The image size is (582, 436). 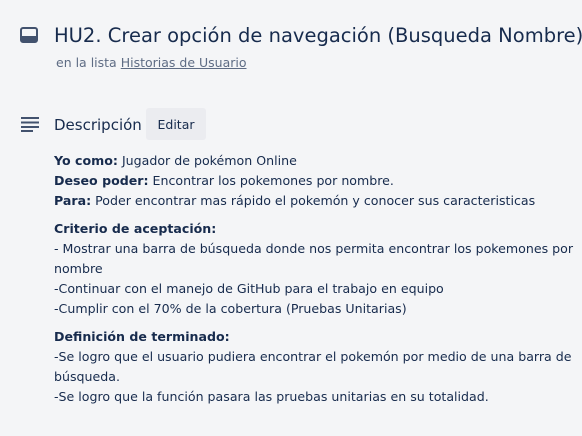 What do you see at coordinates (98, 125) in the screenshot?
I see `description-heading: Descripción` at bounding box center [98, 125].